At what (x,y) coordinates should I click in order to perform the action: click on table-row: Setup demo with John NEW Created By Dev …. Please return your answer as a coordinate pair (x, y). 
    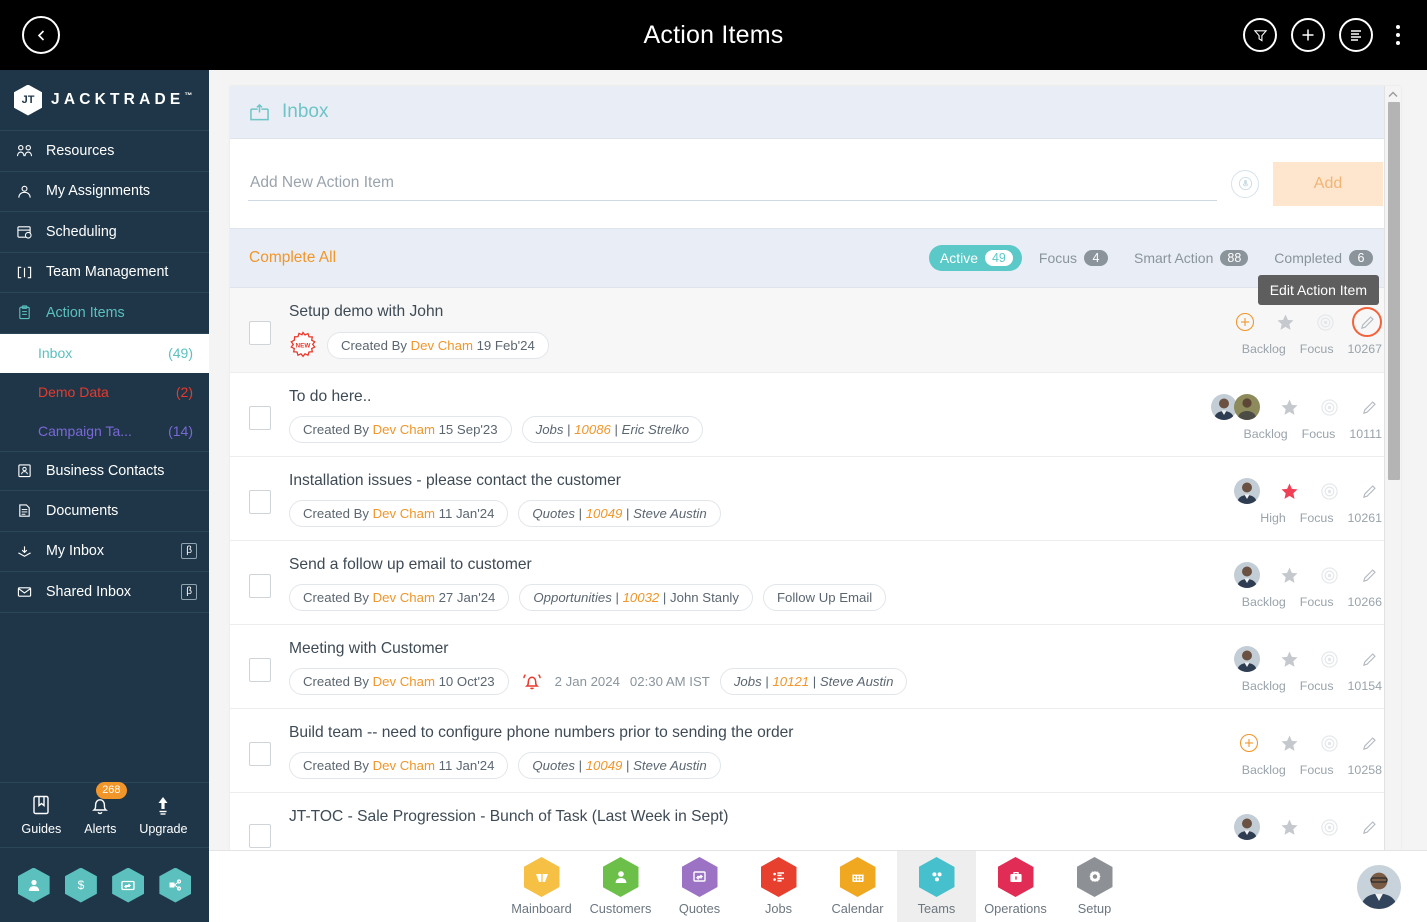
    Looking at the image, I should click on (815, 330).